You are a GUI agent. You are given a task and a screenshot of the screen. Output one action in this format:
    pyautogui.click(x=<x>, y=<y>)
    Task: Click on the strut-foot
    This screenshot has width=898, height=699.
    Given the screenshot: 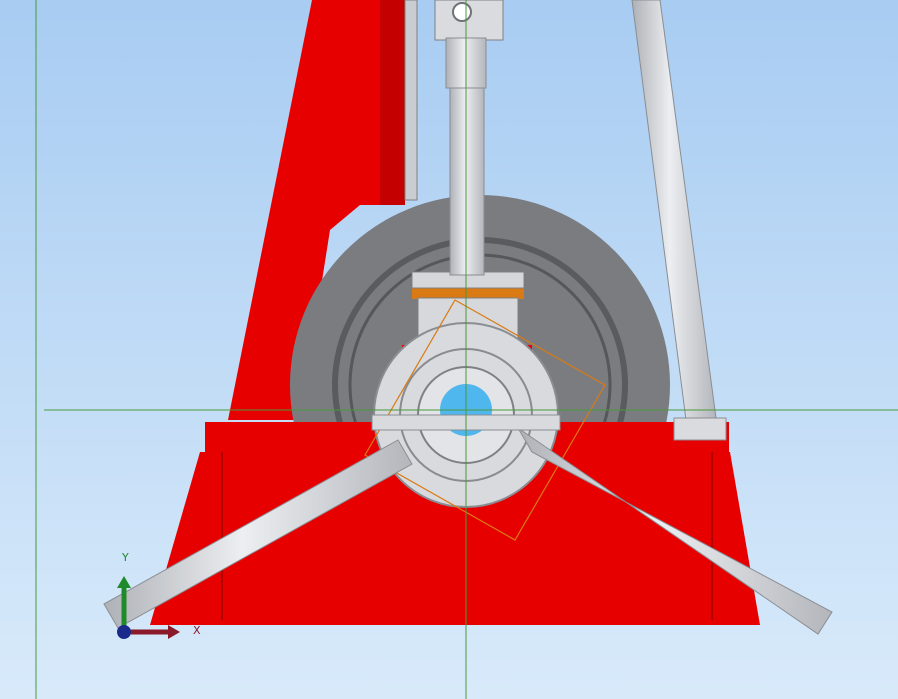 What is the action you would take?
    pyautogui.click(x=700, y=429)
    